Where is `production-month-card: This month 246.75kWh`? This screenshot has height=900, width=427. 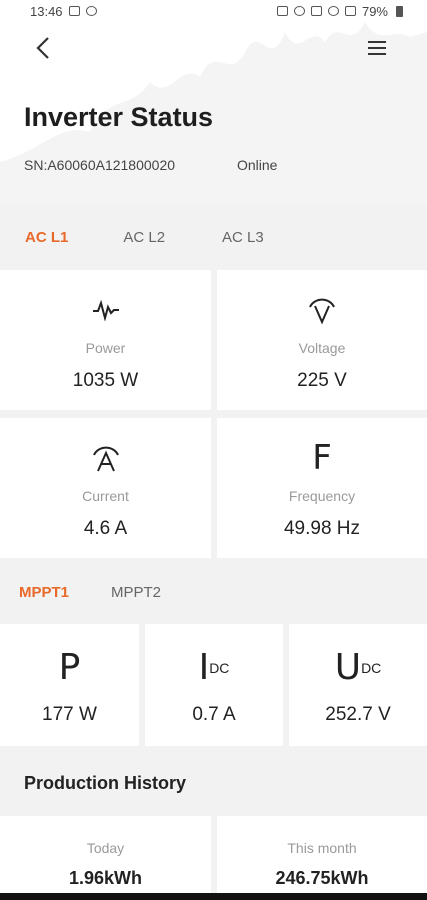 production-month-card: This month 246.75kWh is located at coordinates (322, 858).